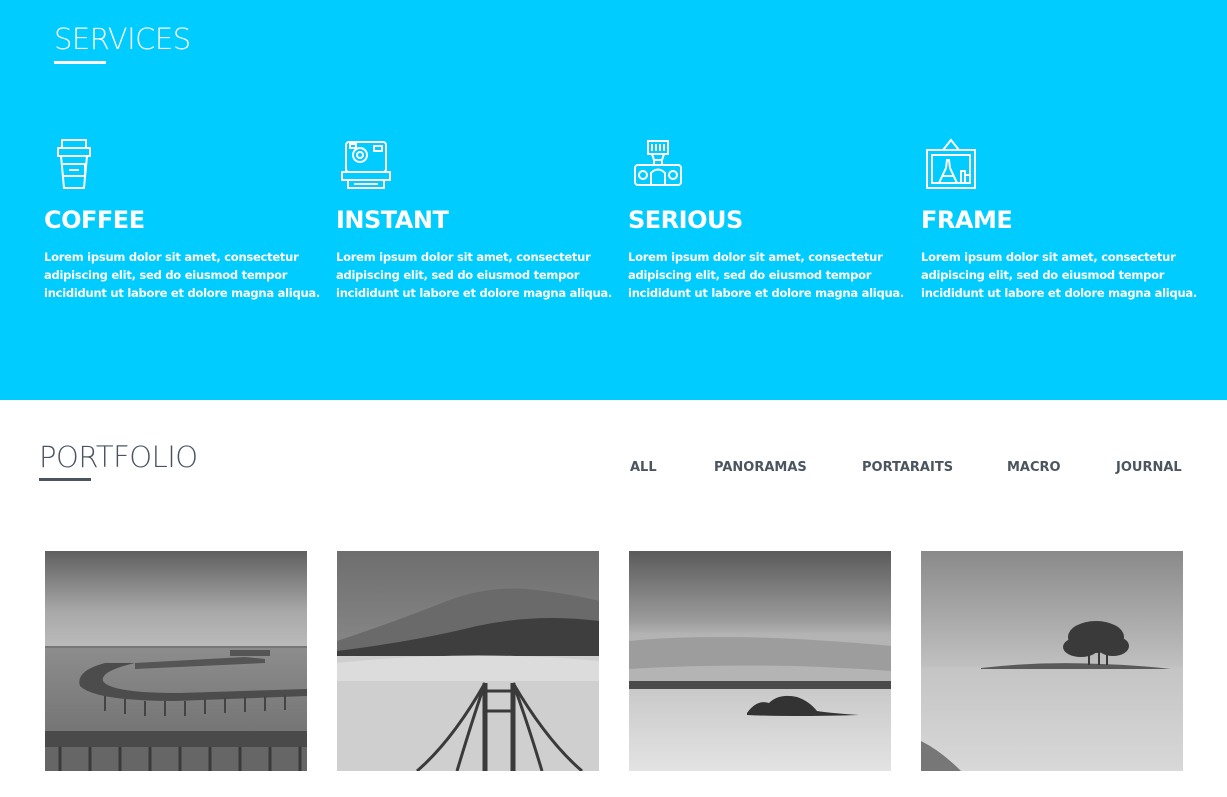 The image size is (1227, 797). I want to click on filter-panoramas: PANORAMAS, so click(760, 467).